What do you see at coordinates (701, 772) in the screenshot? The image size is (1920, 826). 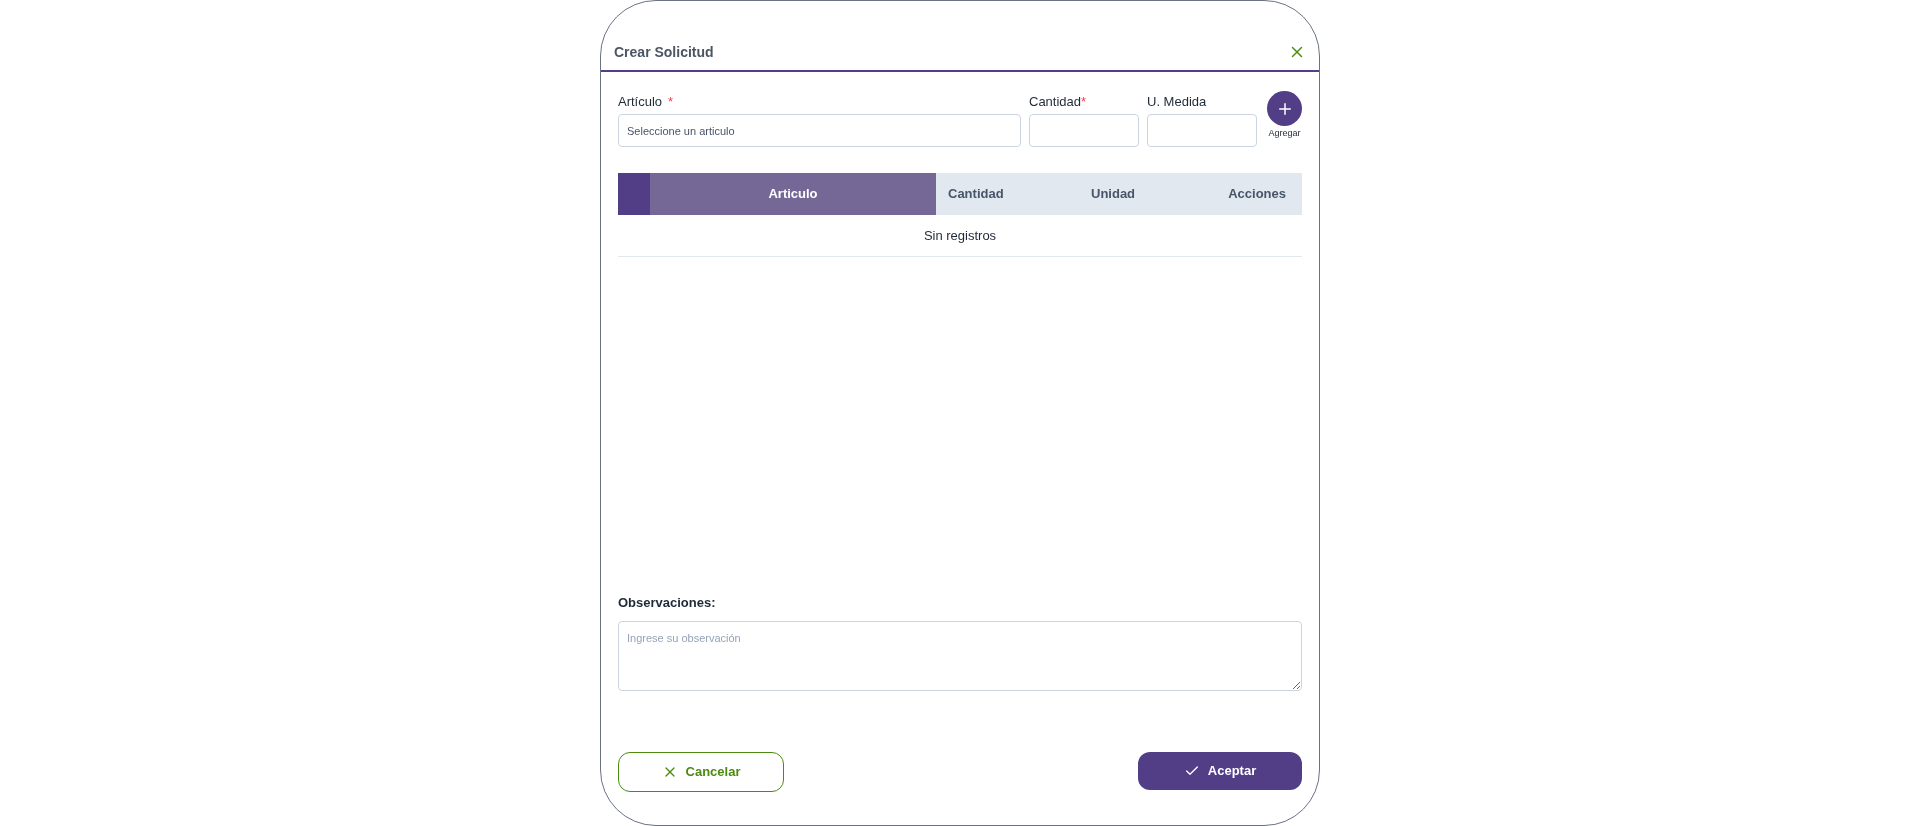 I see `cancel-button: Cancelar` at bounding box center [701, 772].